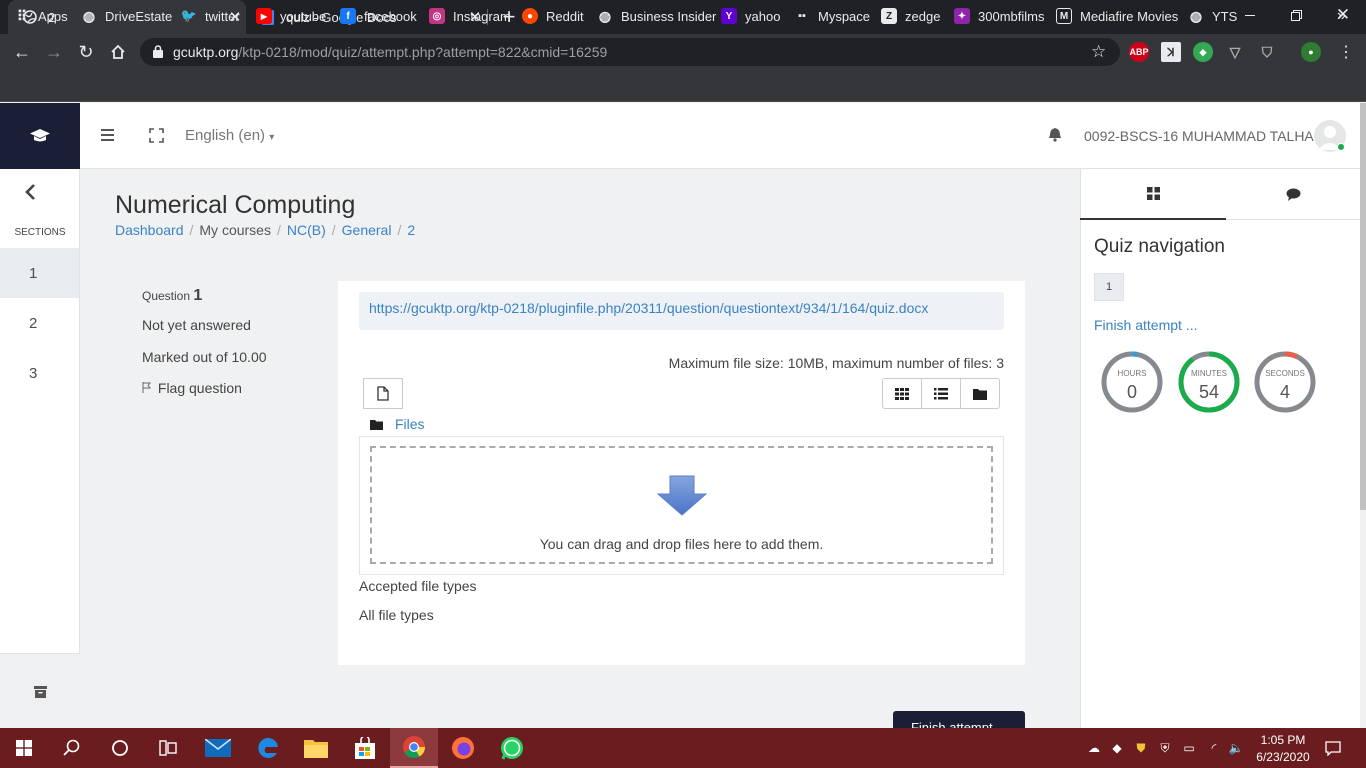 Image resolution: width=1366 pixels, height=768 pixels. Describe the element at coordinates (1094, 748) in the screenshot. I see `onedrive-icon: ☁` at that location.